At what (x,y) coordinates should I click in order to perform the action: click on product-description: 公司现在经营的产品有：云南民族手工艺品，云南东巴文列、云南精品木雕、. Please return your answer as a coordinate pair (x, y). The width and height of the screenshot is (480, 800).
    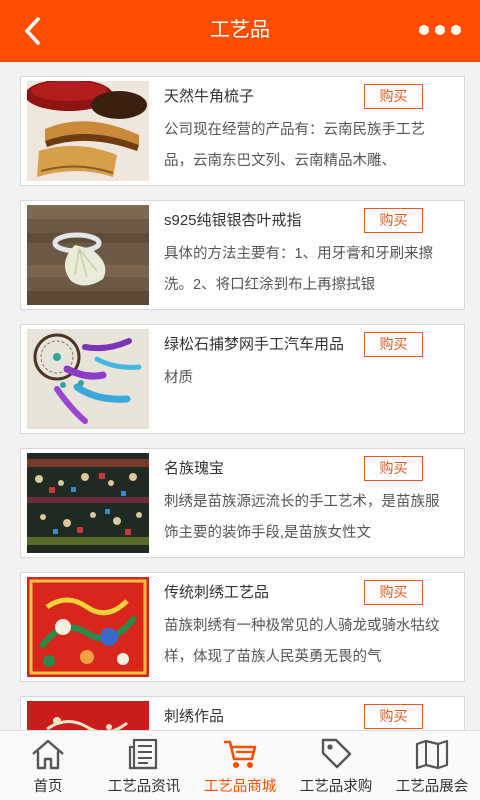
    Looking at the image, I should click on (294, 145).